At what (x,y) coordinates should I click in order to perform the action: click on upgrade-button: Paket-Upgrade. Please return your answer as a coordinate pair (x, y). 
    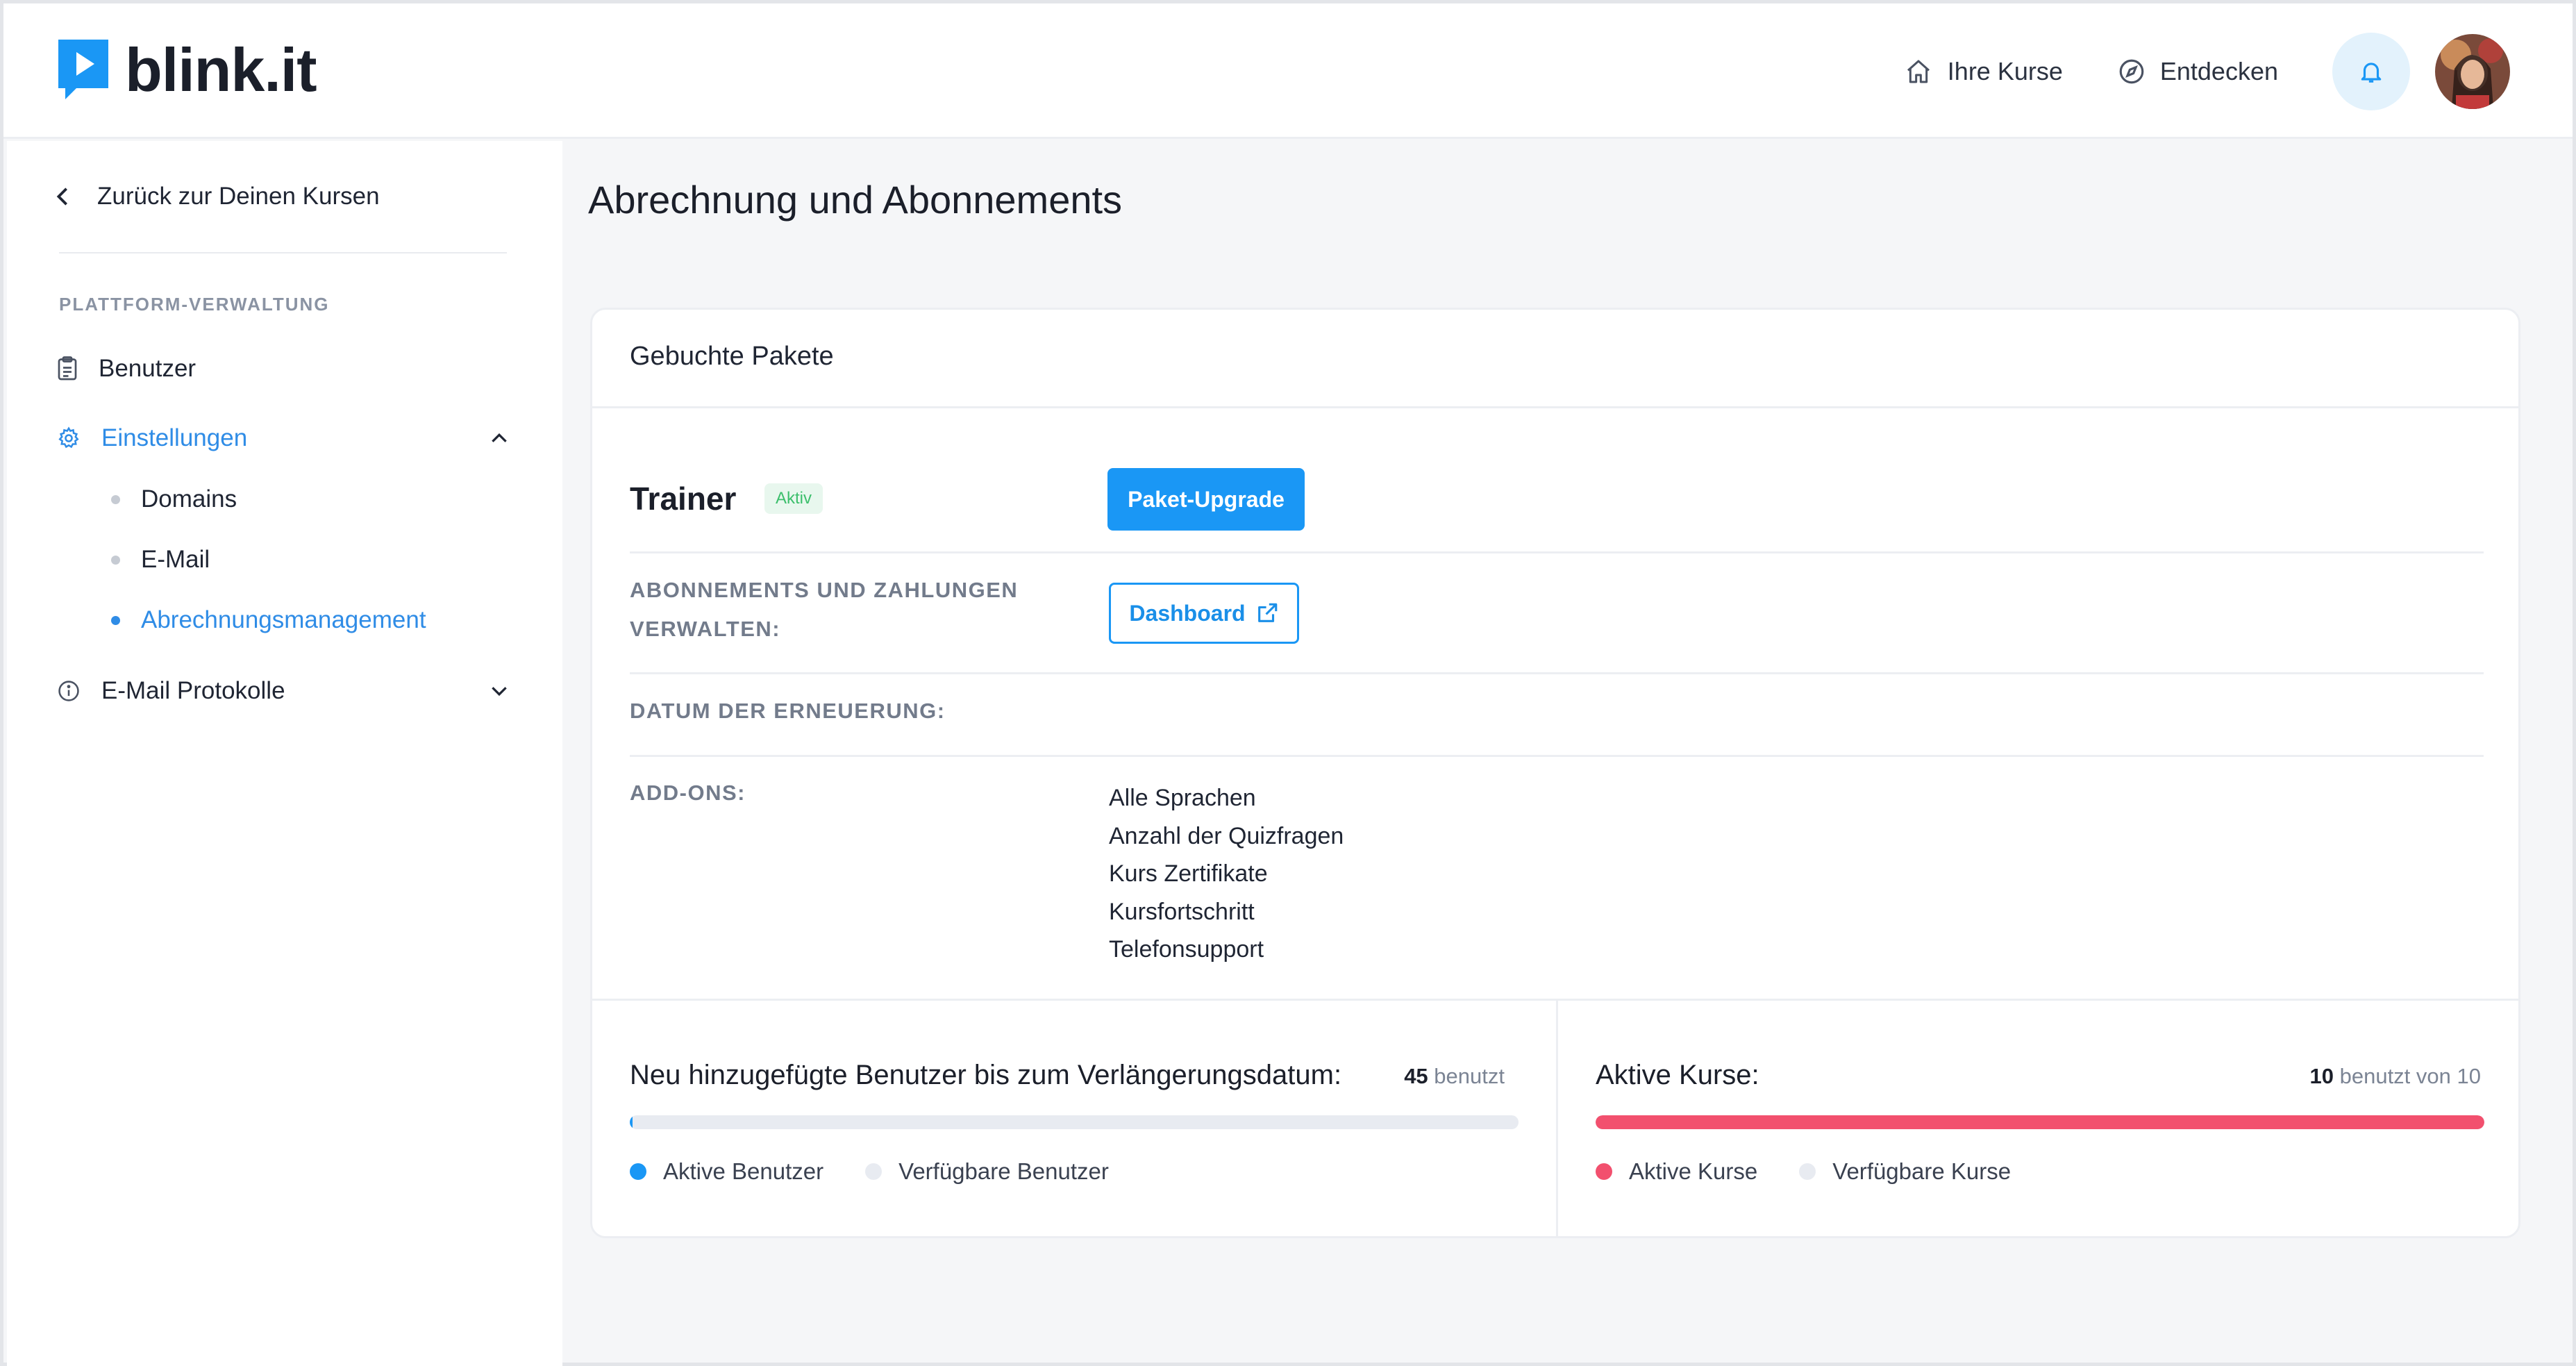
    Looking at the image, I should click on (1206, 500).